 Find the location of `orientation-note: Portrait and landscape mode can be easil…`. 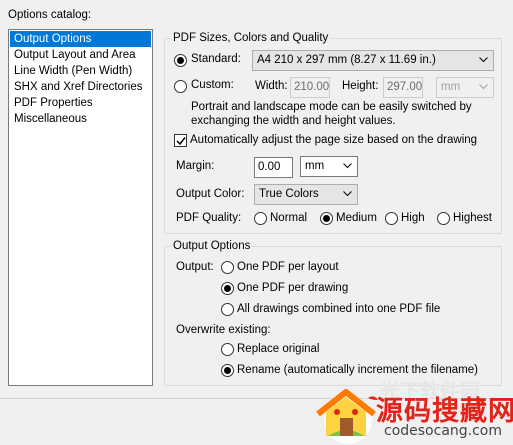

orientation-note: Portrait and landscape mode can be easil… is located at coordinates (331, 114).